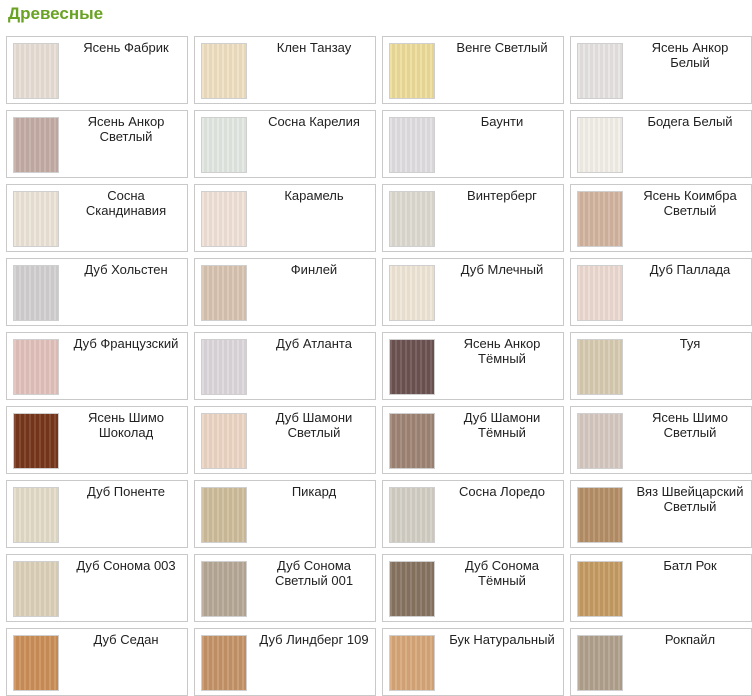 The width and height of the screenshot is (752, 696). I want to click on color-name: Ясень Шимо Светлый, so click(690, 425).